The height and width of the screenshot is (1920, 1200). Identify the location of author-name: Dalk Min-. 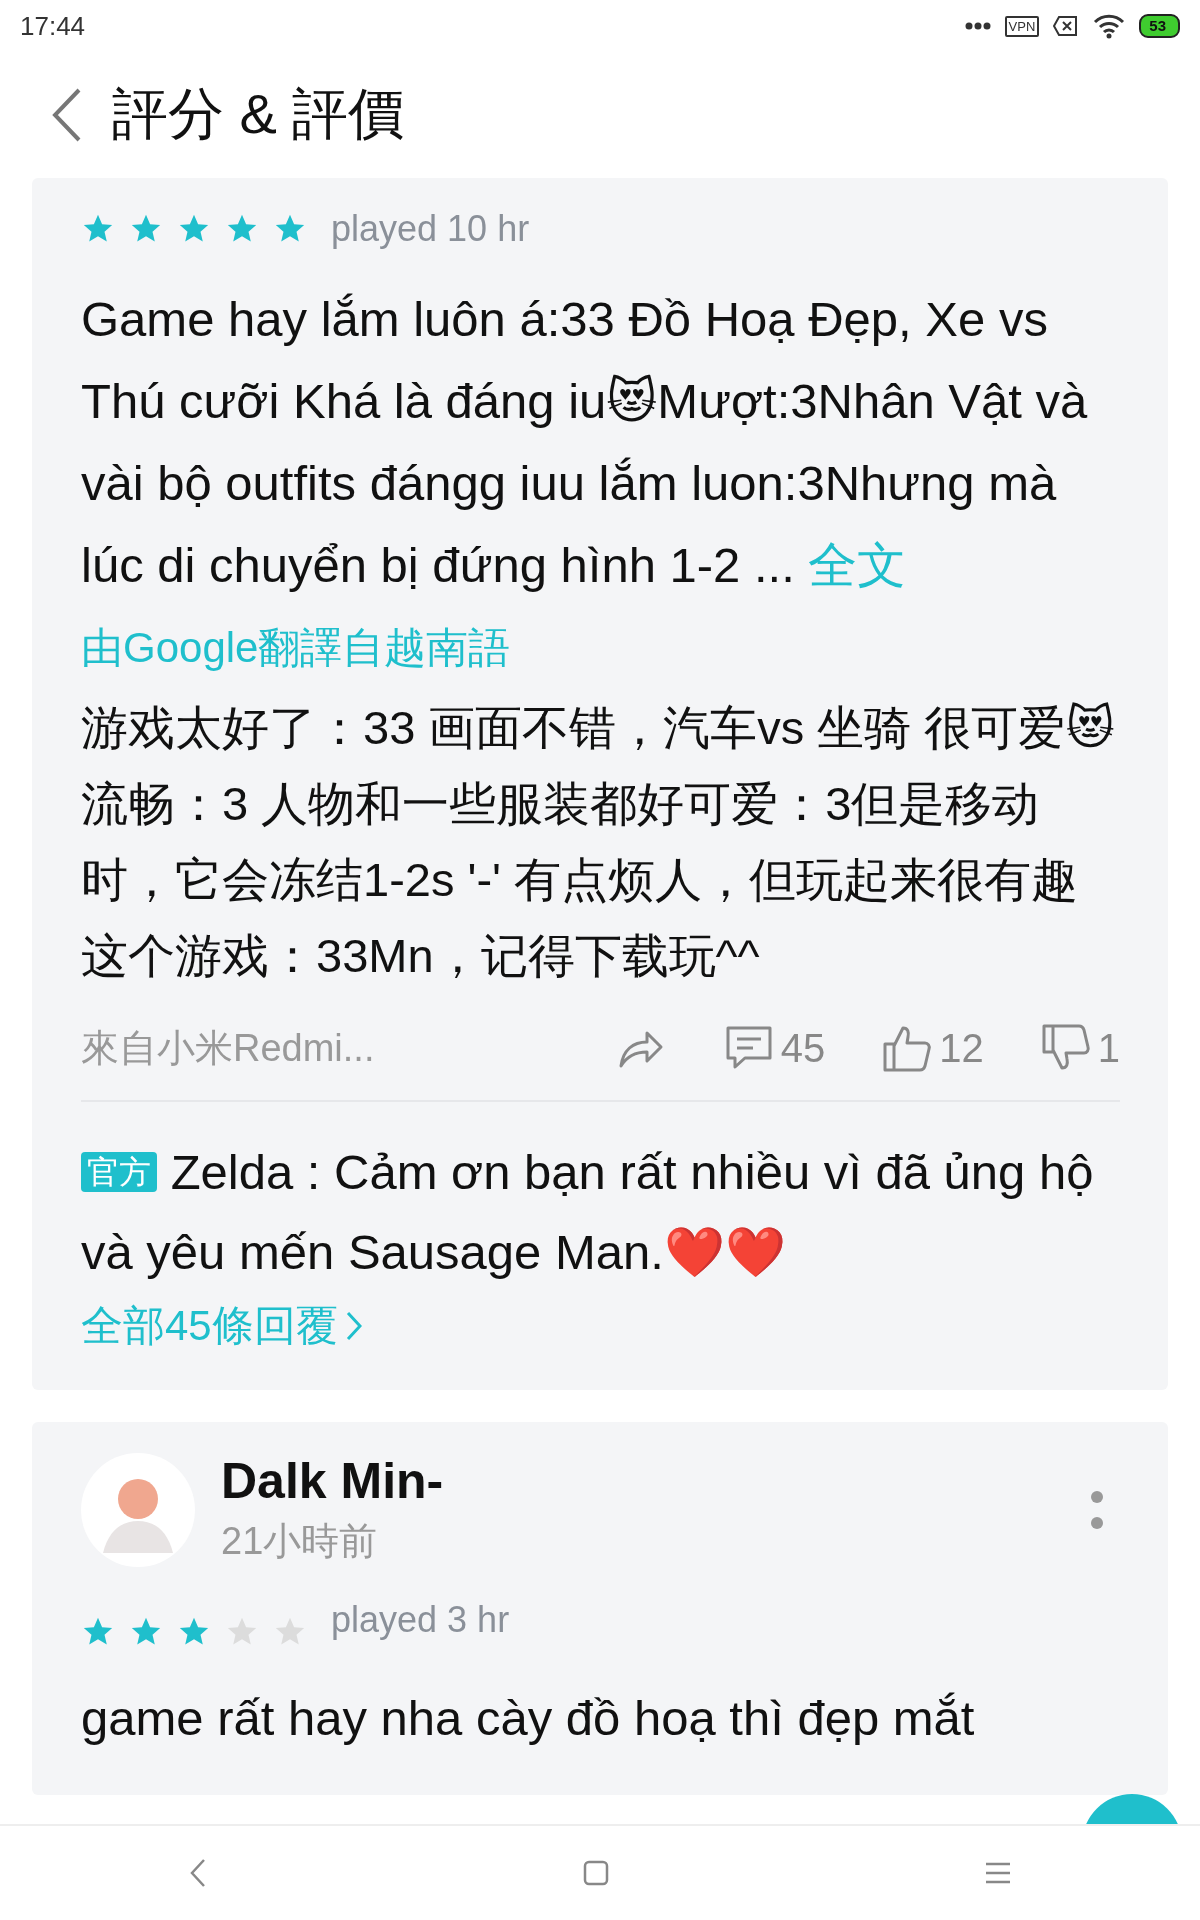
(333, 1481).